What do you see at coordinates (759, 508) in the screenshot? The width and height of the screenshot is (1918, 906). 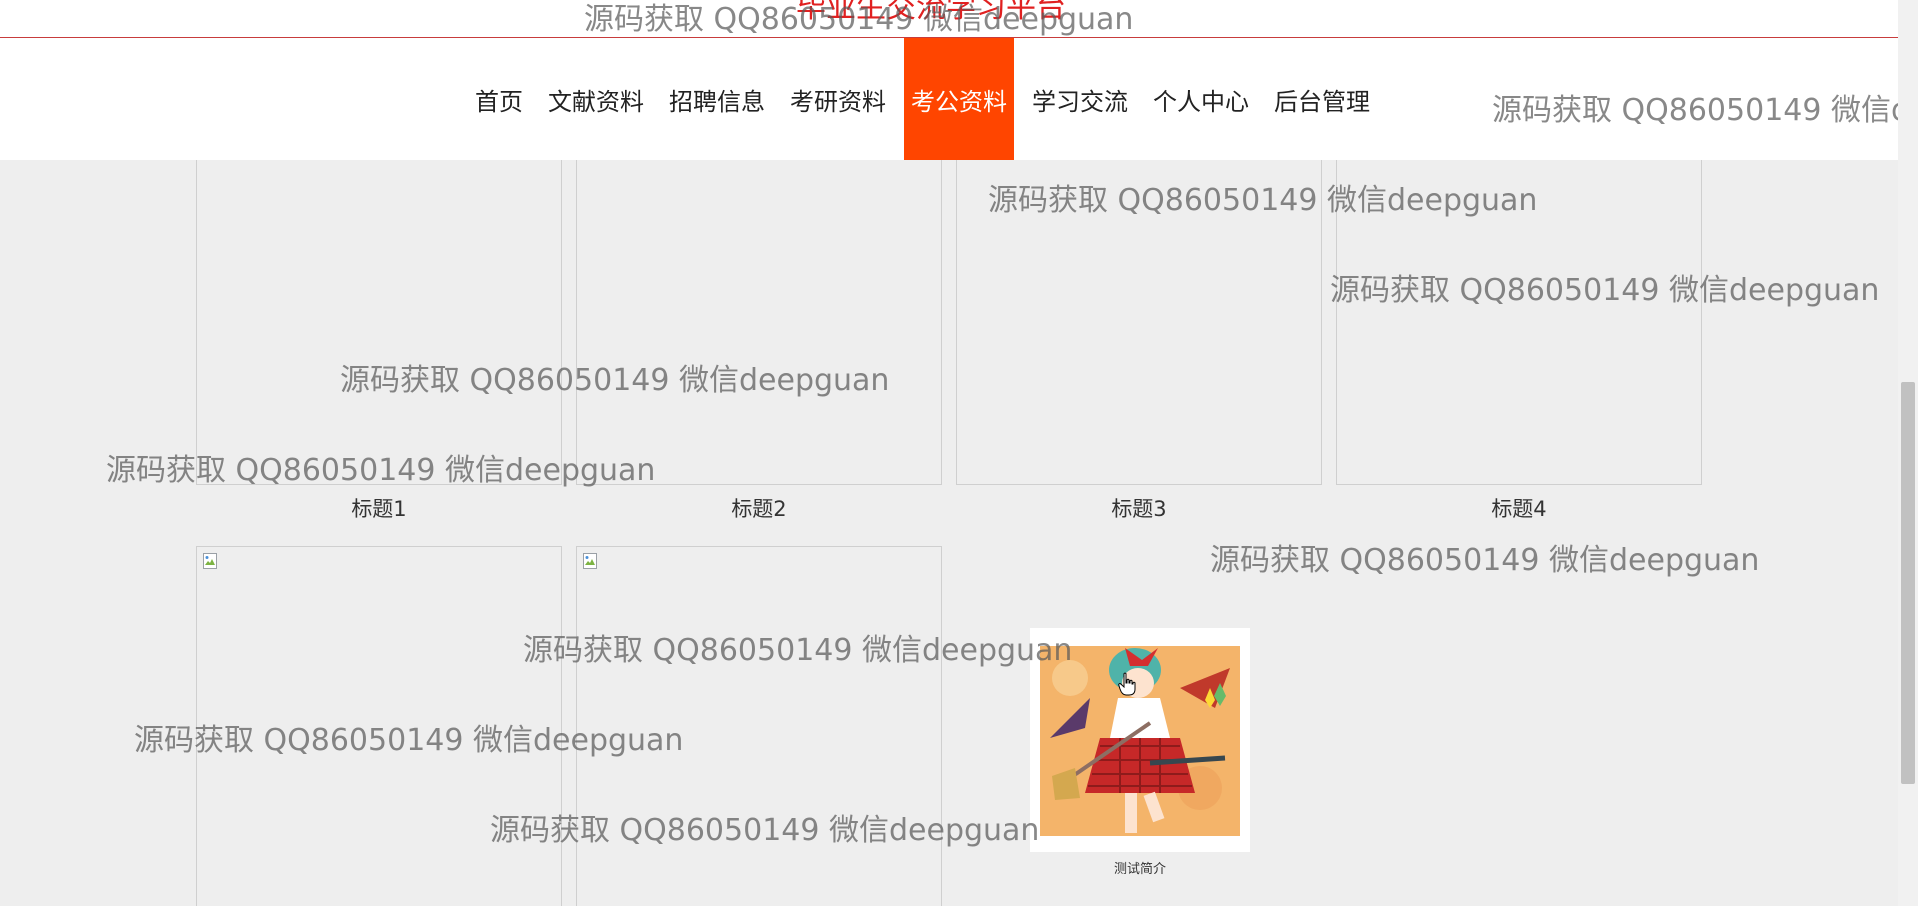 I see `card-title: 标题2` at bounding box center [759, 508].